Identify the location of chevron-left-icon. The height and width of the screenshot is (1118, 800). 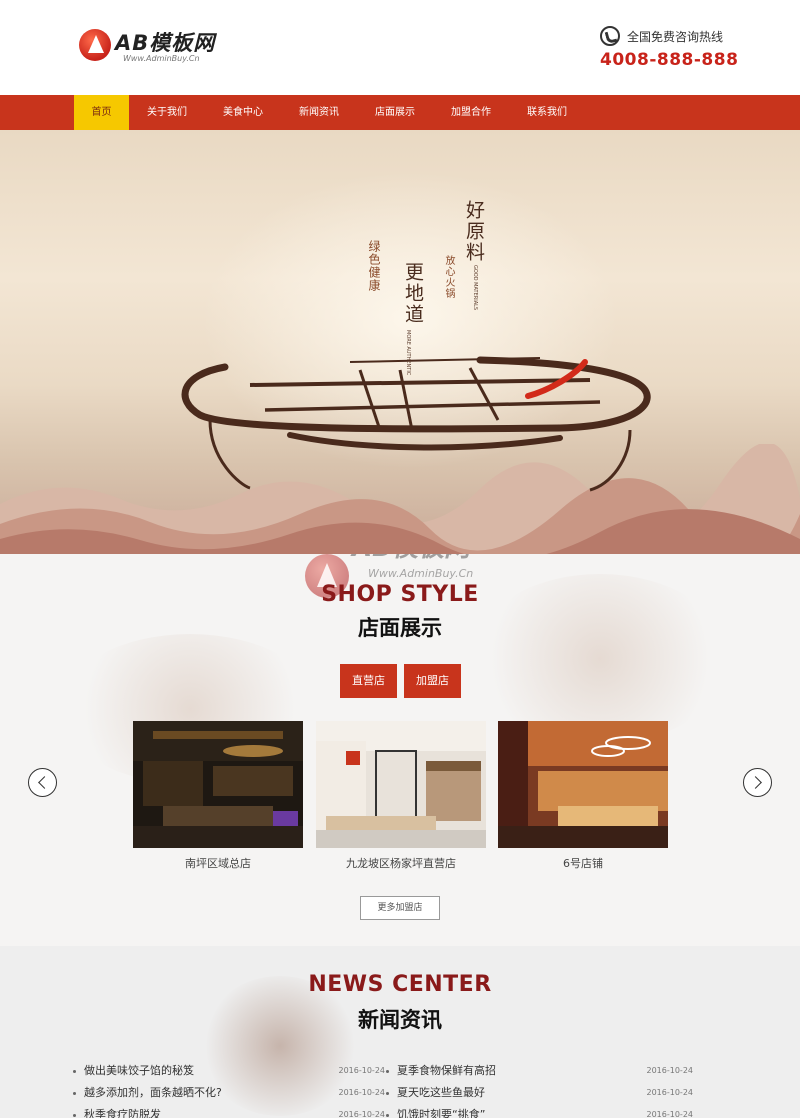
(44, 782).